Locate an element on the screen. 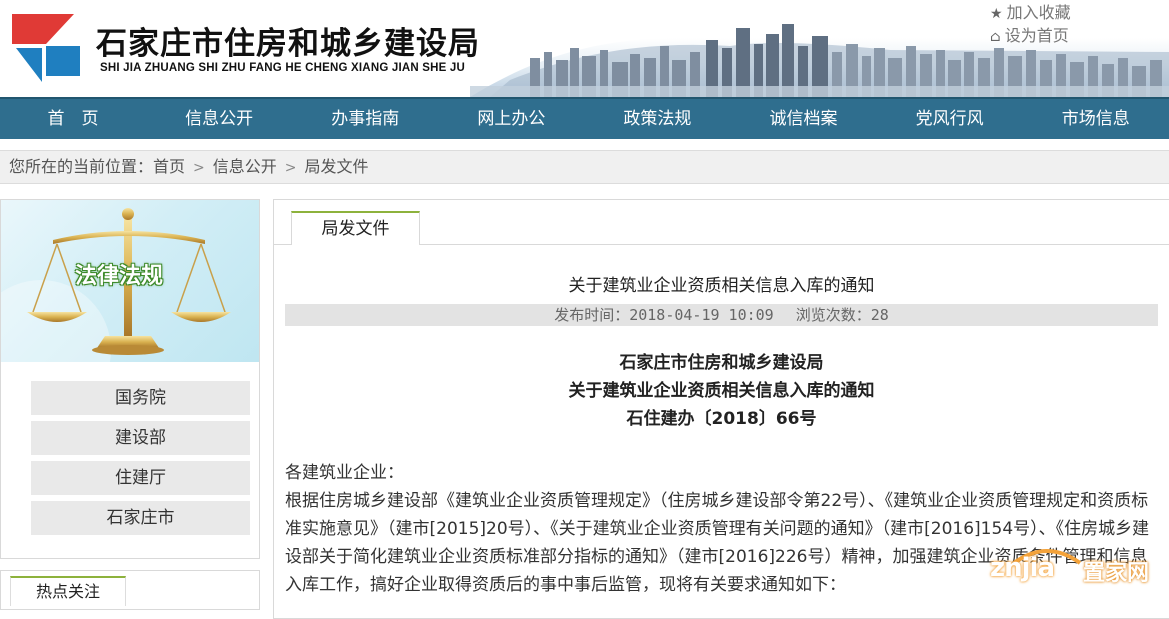 This screenshot has width=1169, height=619. laws-regulations-banner: 法律法规 is located at coordinates (130, 281).